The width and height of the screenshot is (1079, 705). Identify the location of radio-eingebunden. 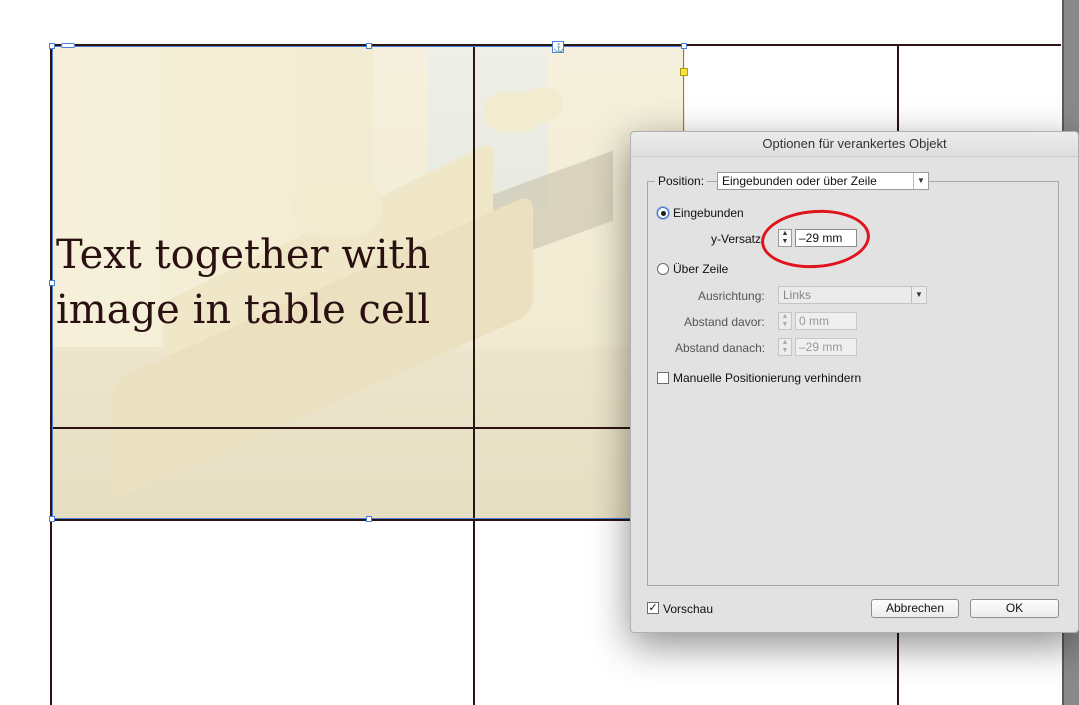
(663, 213).